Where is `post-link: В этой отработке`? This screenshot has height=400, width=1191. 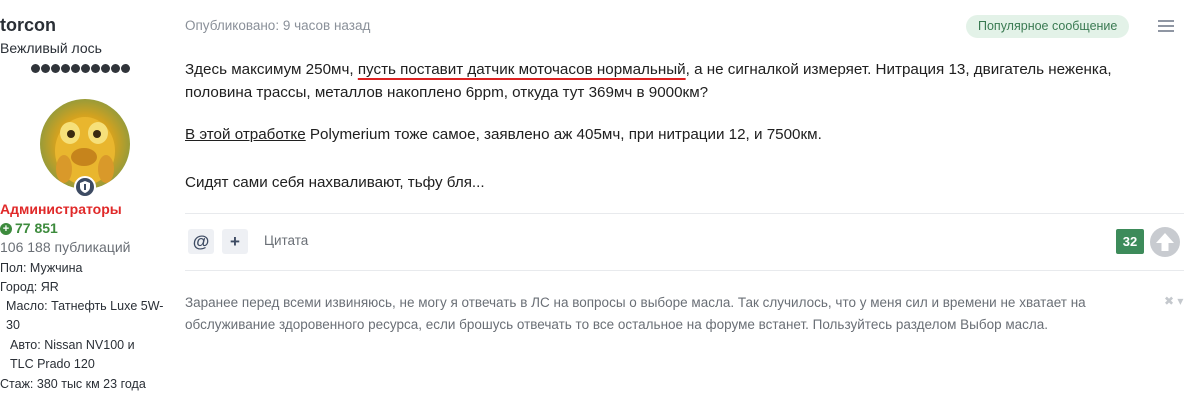 post-link: В этой отработке is located at coordinates (245, 134).